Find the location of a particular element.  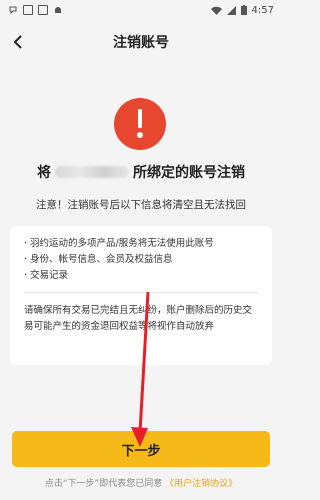

top-bar: 注销账号 is located at coordinates (141, 42).